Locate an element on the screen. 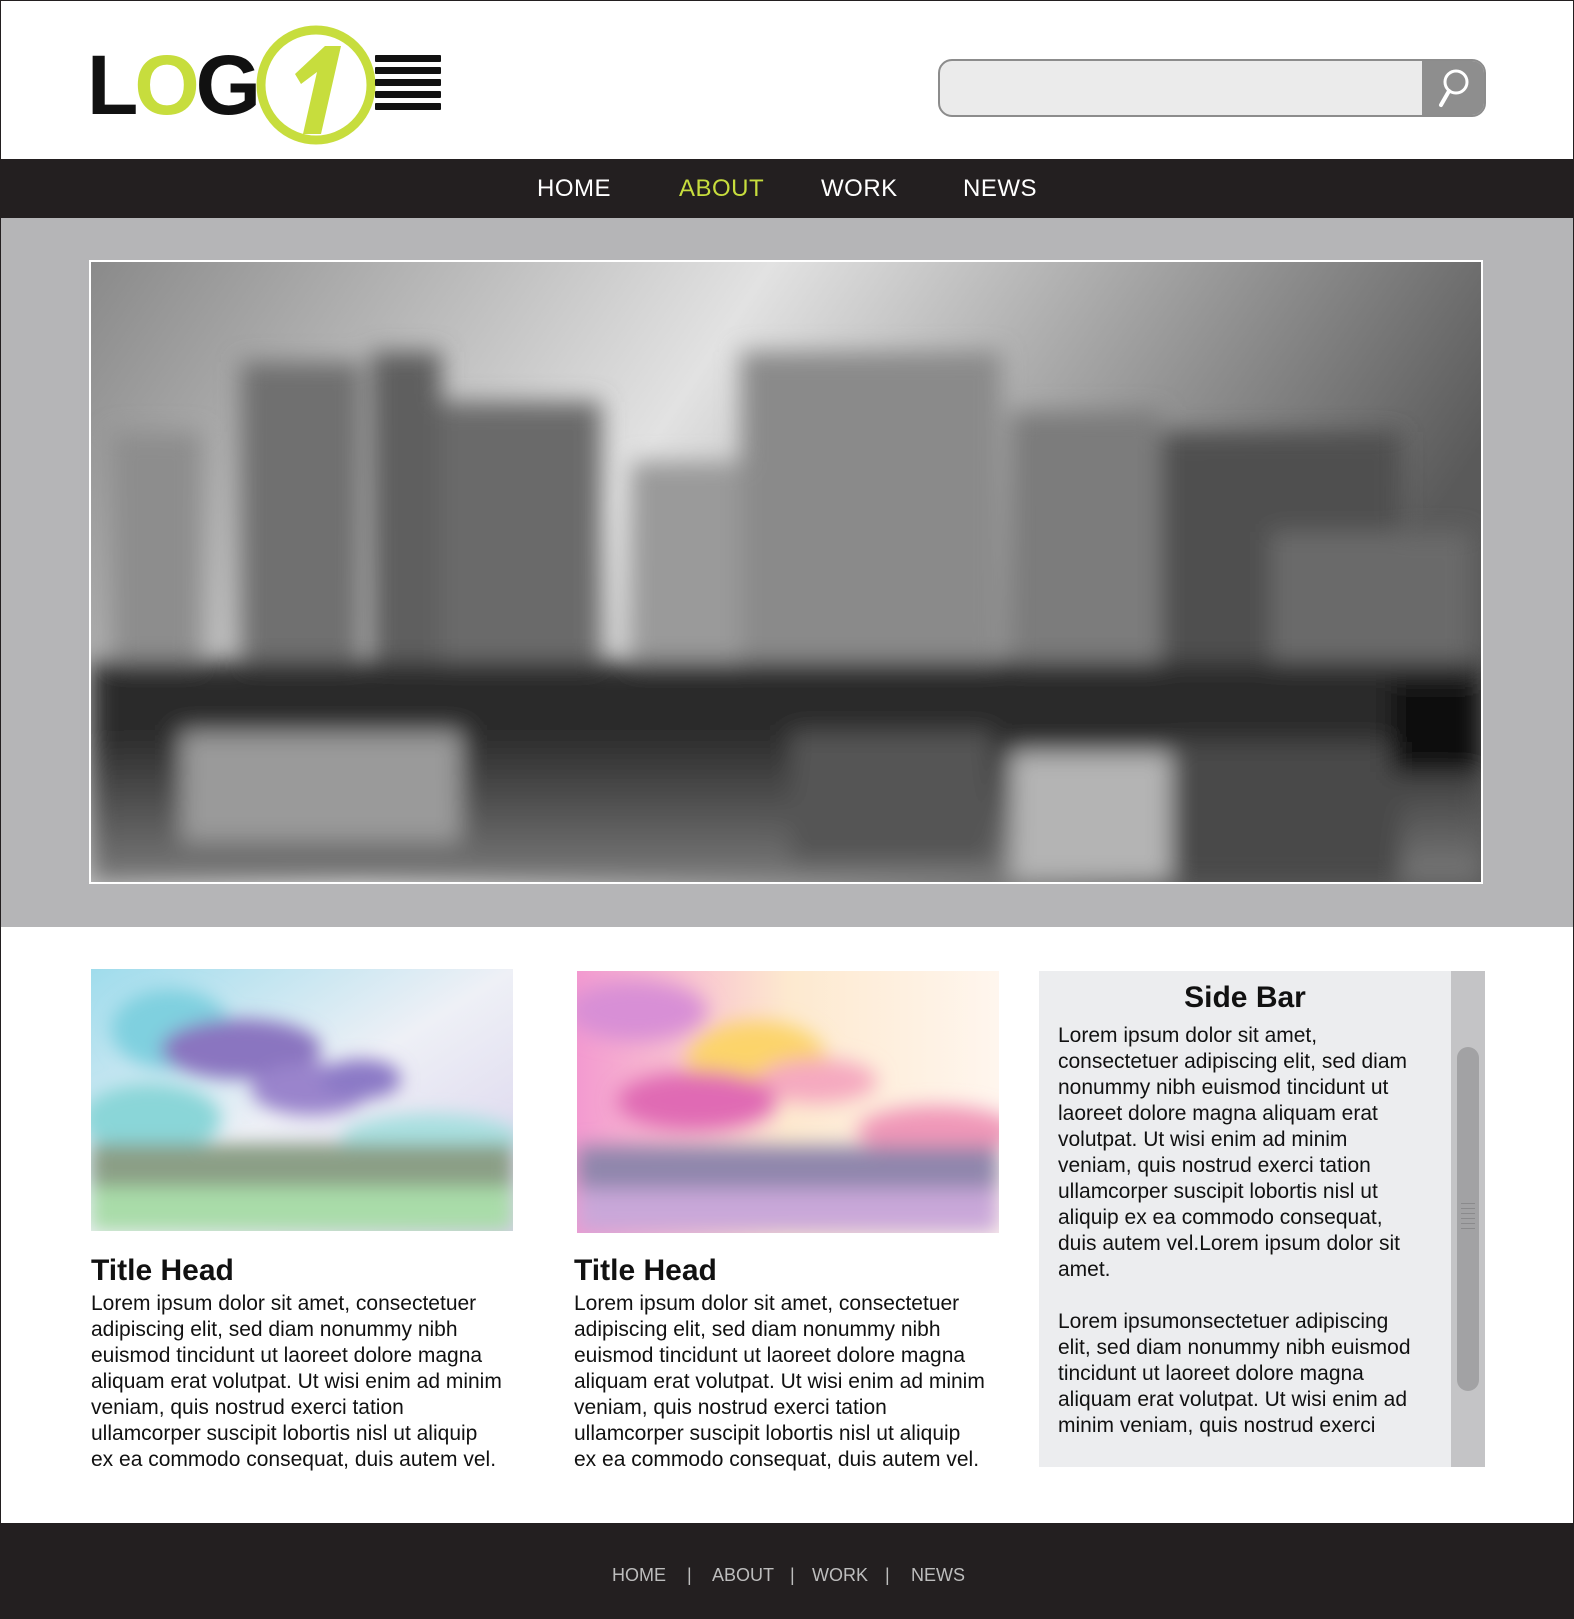 The width and height of the screenshot is (1574, 1619). main-nav: HOME ABOUT WORK NEWS is located at coordinates (787, 188).